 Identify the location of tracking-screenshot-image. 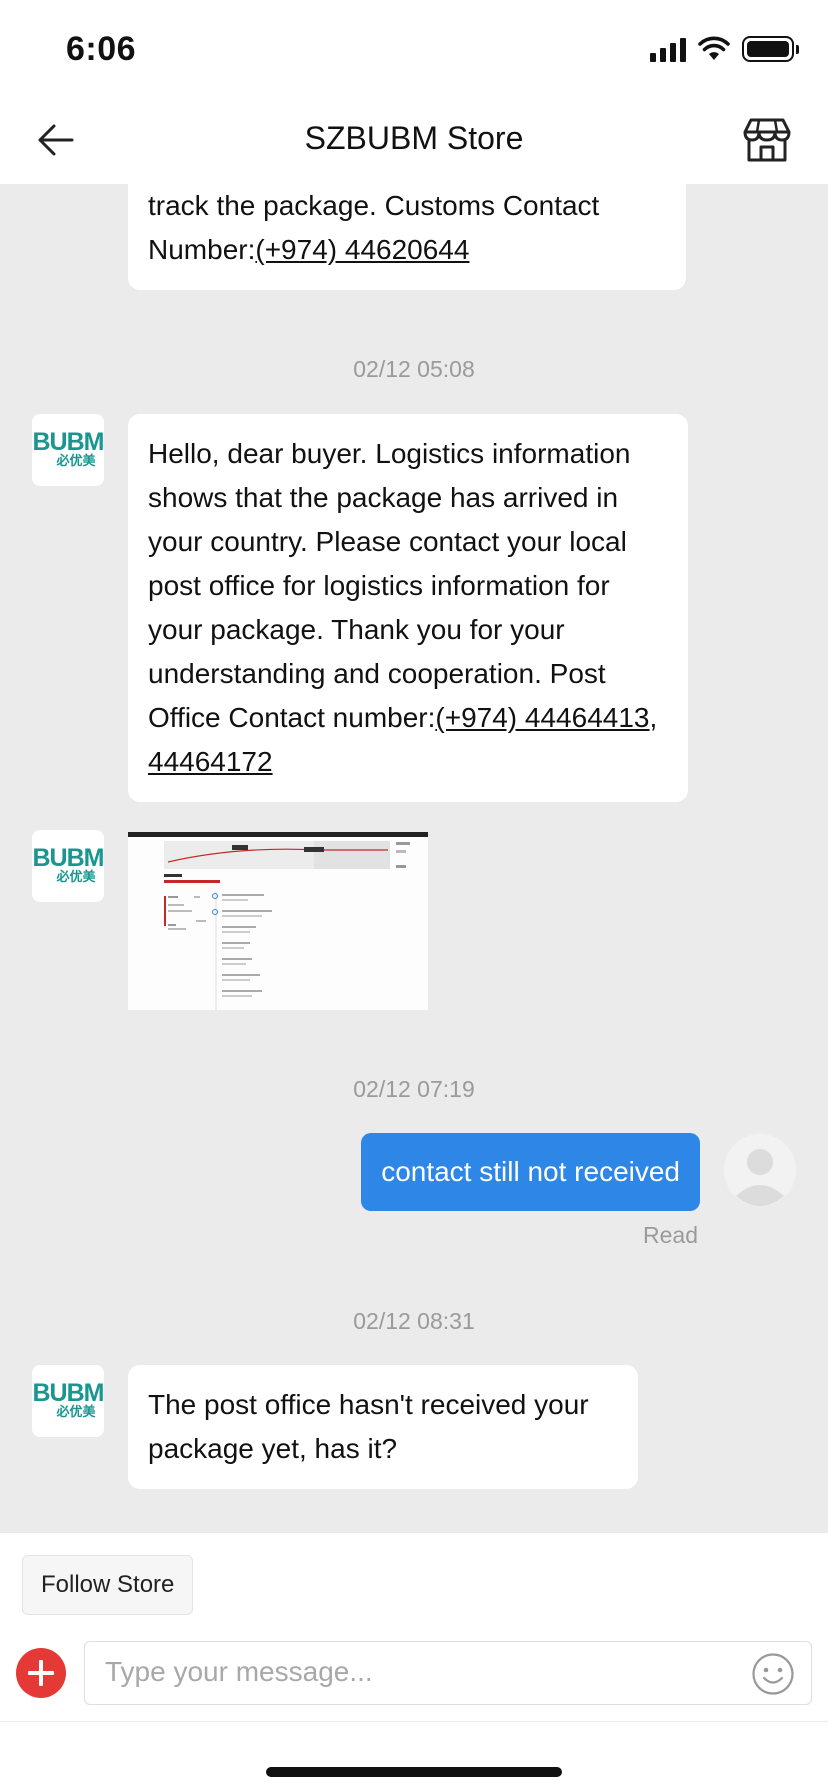
(278, 921).